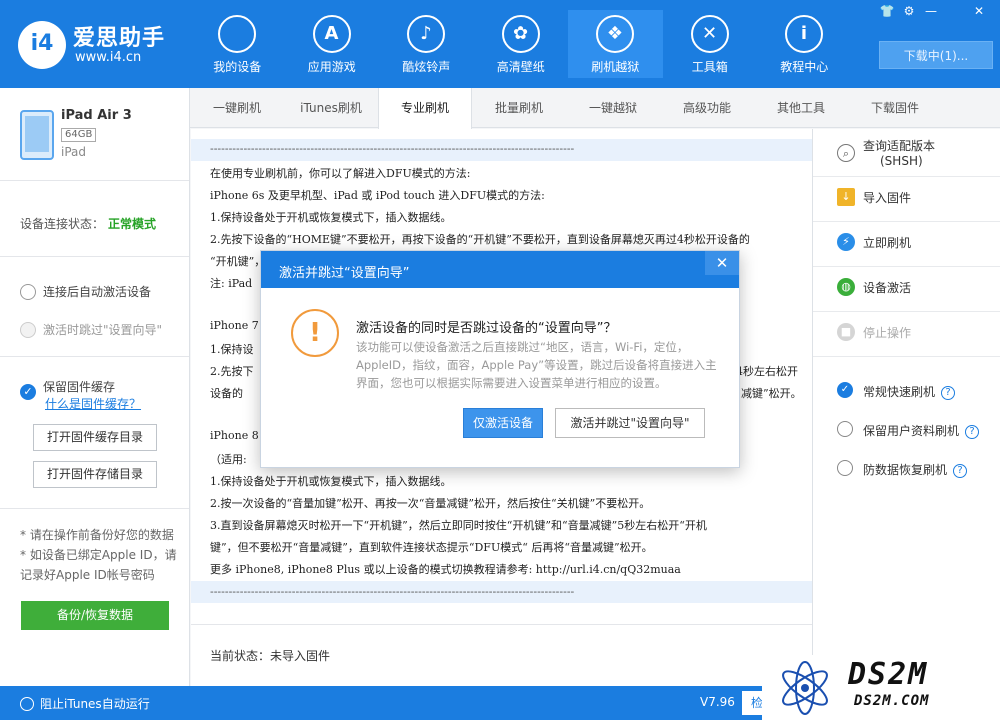  Describe the element at coordinates (887, 11) in the screenshot. I see `skin-icon: 👕` at that location.